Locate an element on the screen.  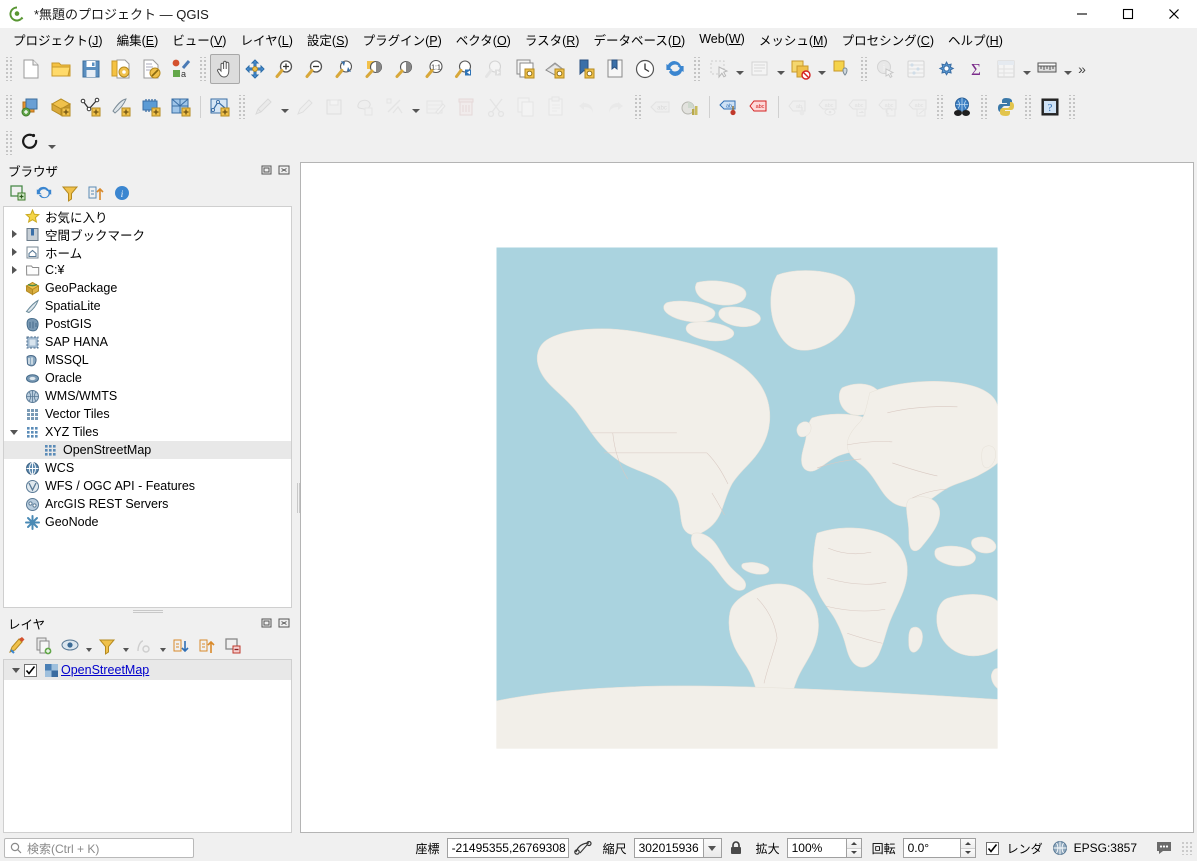
pin-labels-button: ab is located at coordinates (729, 107).